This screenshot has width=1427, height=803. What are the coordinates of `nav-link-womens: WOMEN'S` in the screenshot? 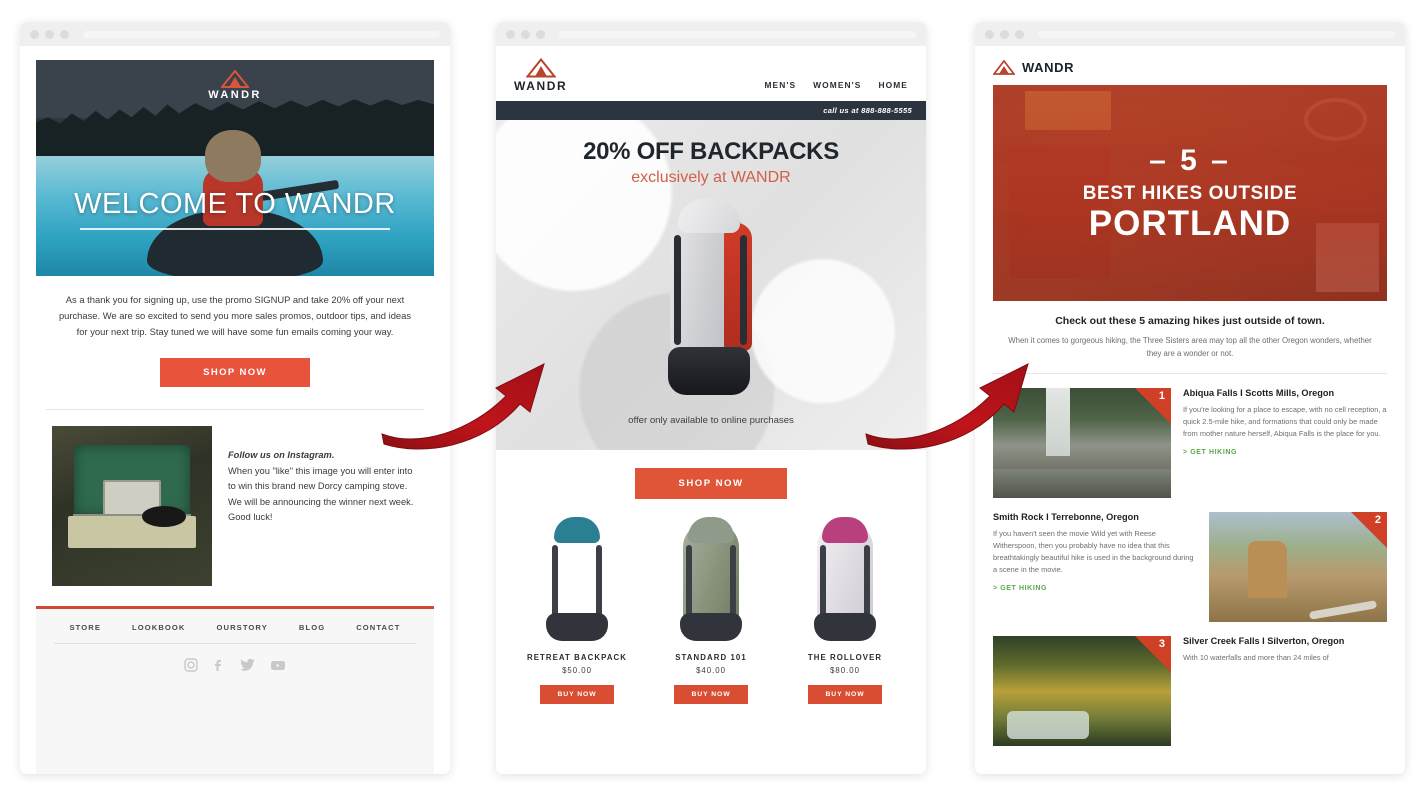 It's located at (837, 85).